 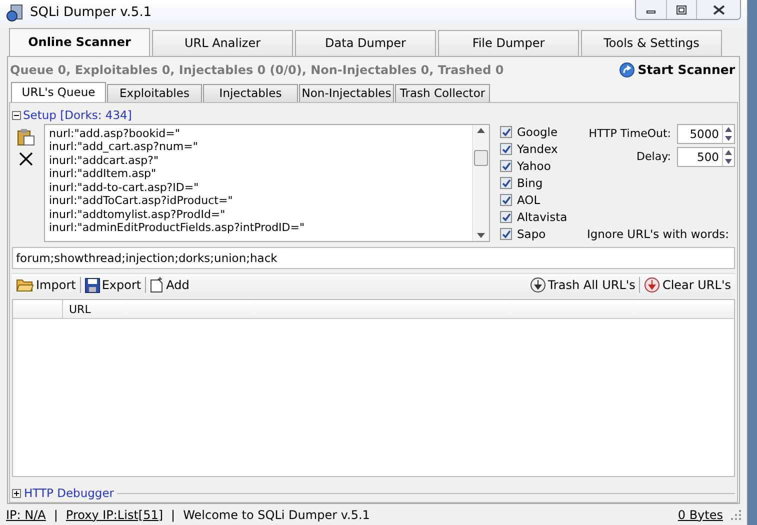 I want to click on engine-label: Sapo, so click(x=531, y=234).